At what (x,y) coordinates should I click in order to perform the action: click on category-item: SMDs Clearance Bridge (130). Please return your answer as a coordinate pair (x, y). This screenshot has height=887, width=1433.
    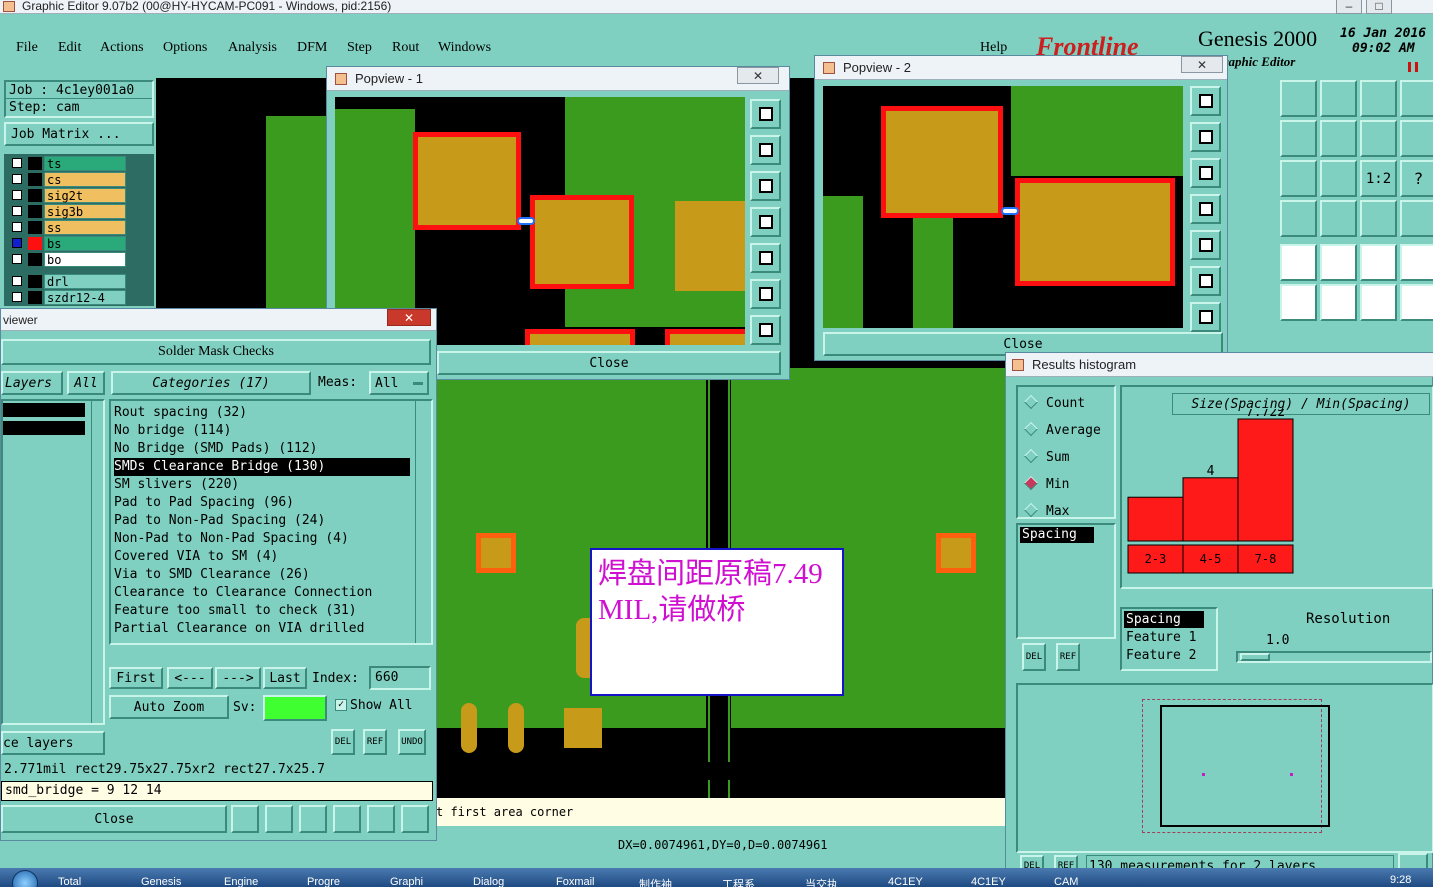
    Looking at the image, I should click on (262, 467).